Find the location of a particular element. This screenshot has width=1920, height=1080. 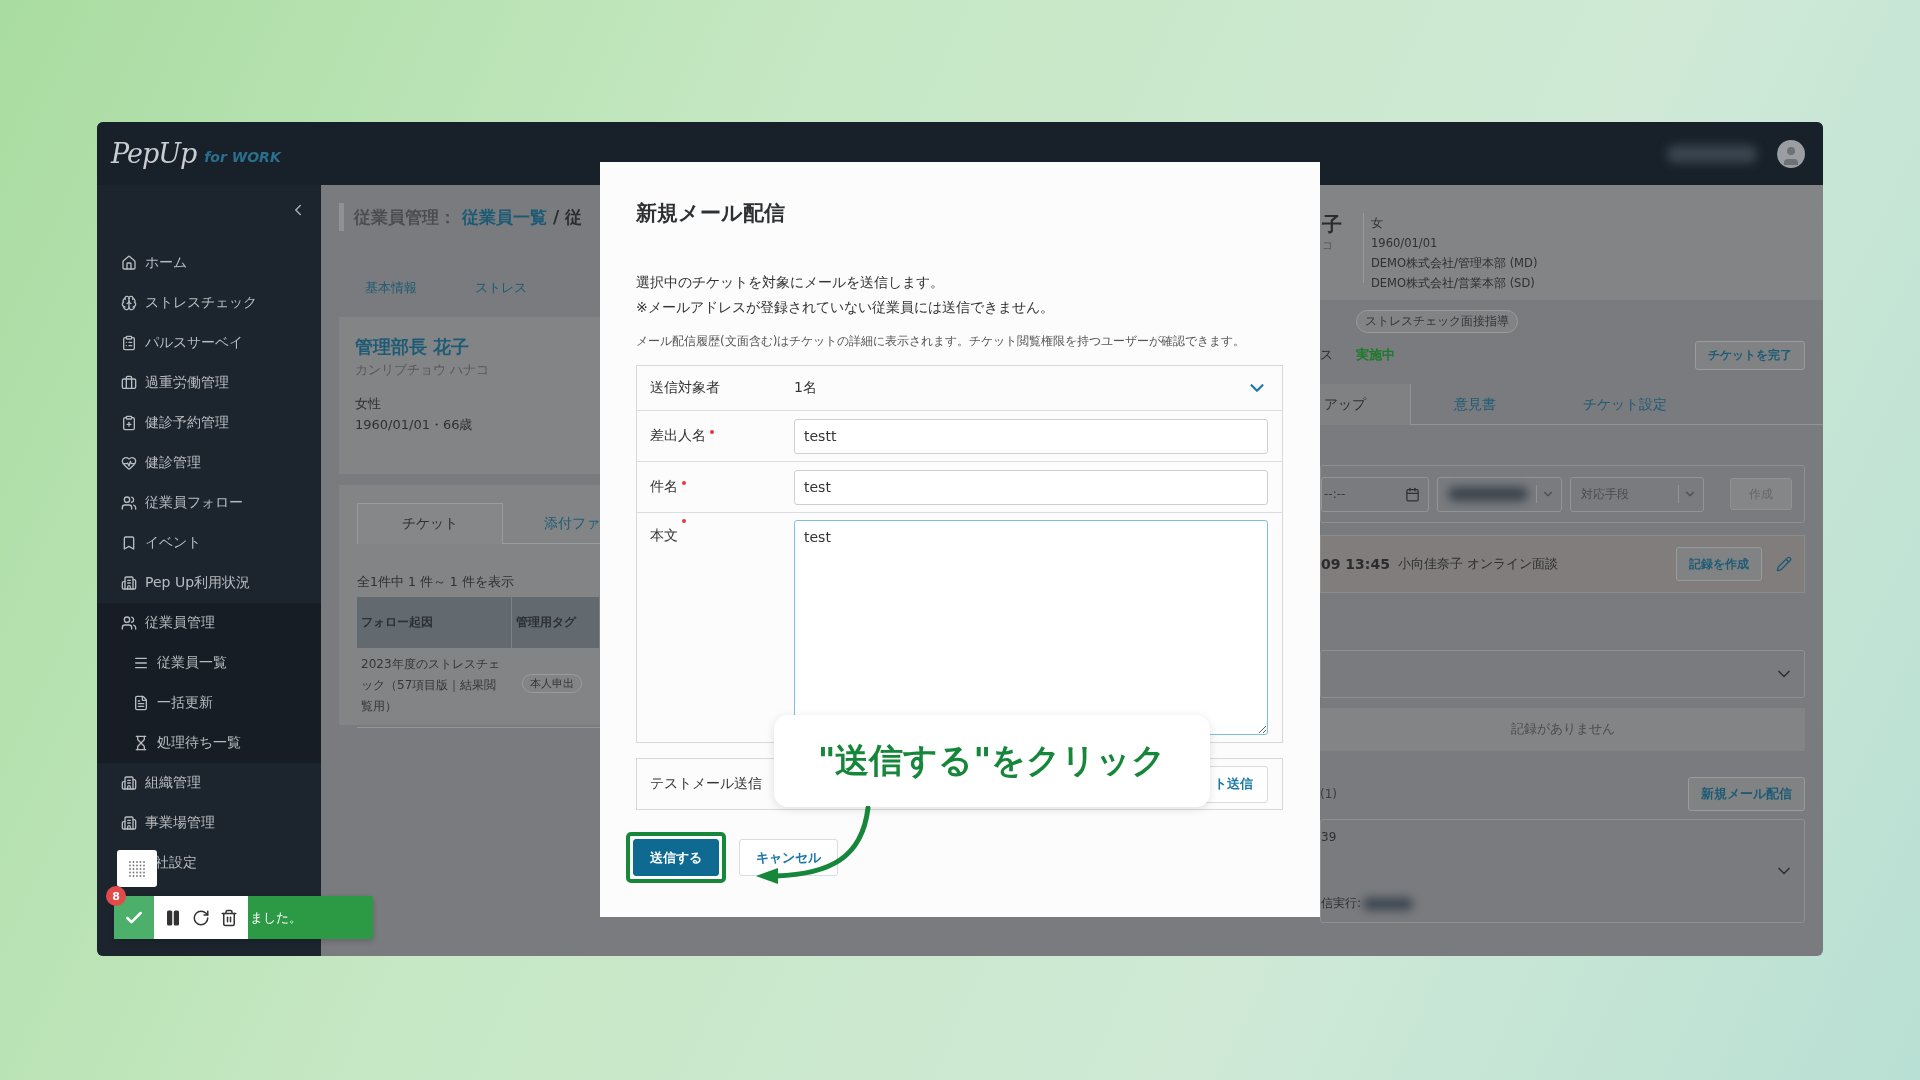

clipboard-icon is located at coordinates (129, 343).